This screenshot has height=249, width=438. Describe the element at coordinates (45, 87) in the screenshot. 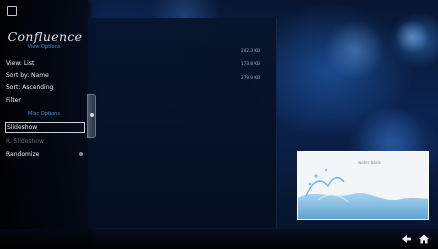

I see `menu-item-sort-order: Sort: Ascending` at that location.